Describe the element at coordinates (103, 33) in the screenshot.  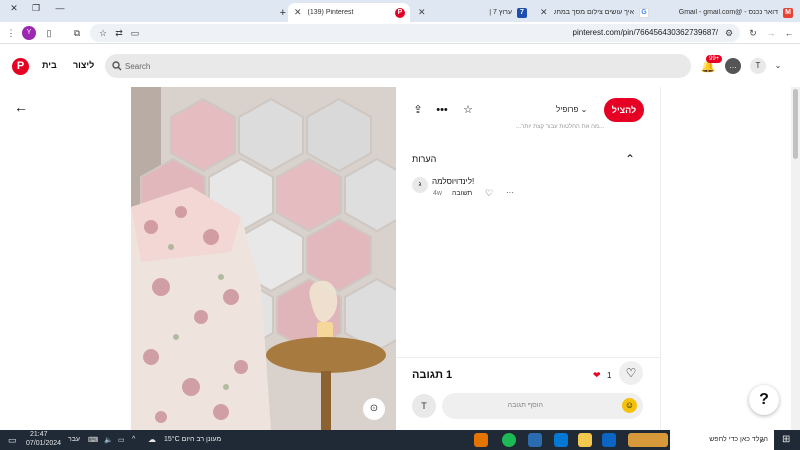
I see `bookmark-star-icon: ☆` at that location.